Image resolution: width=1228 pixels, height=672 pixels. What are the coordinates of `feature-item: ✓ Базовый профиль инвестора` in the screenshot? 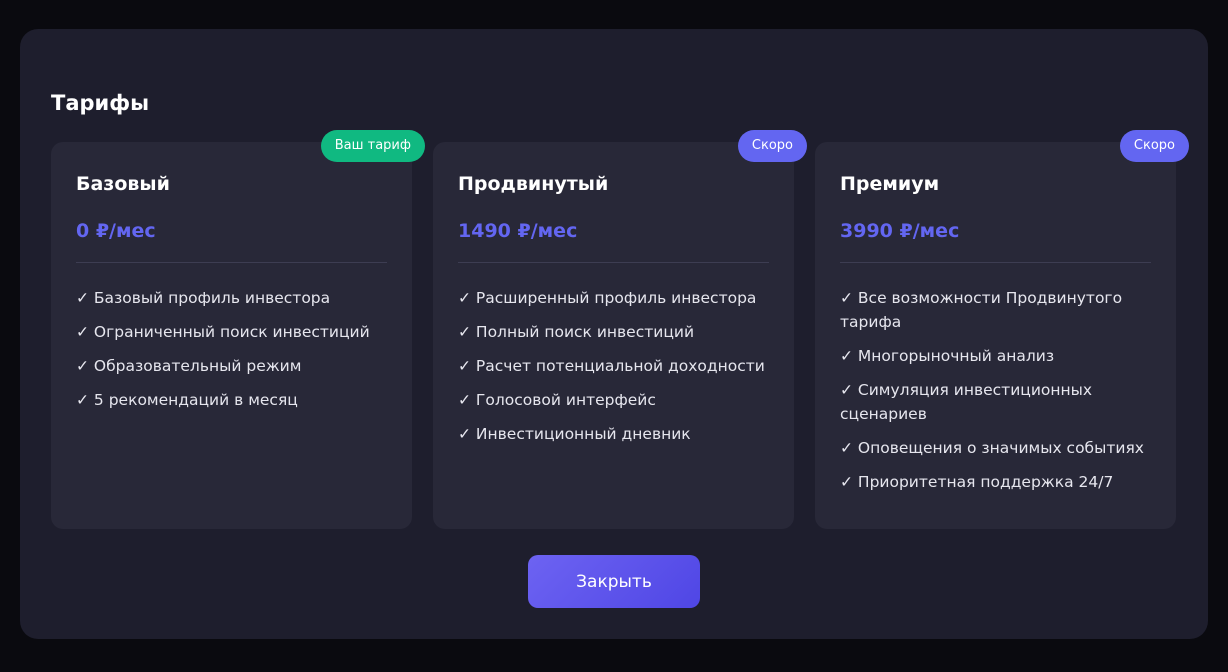 It's located at (203, 298).